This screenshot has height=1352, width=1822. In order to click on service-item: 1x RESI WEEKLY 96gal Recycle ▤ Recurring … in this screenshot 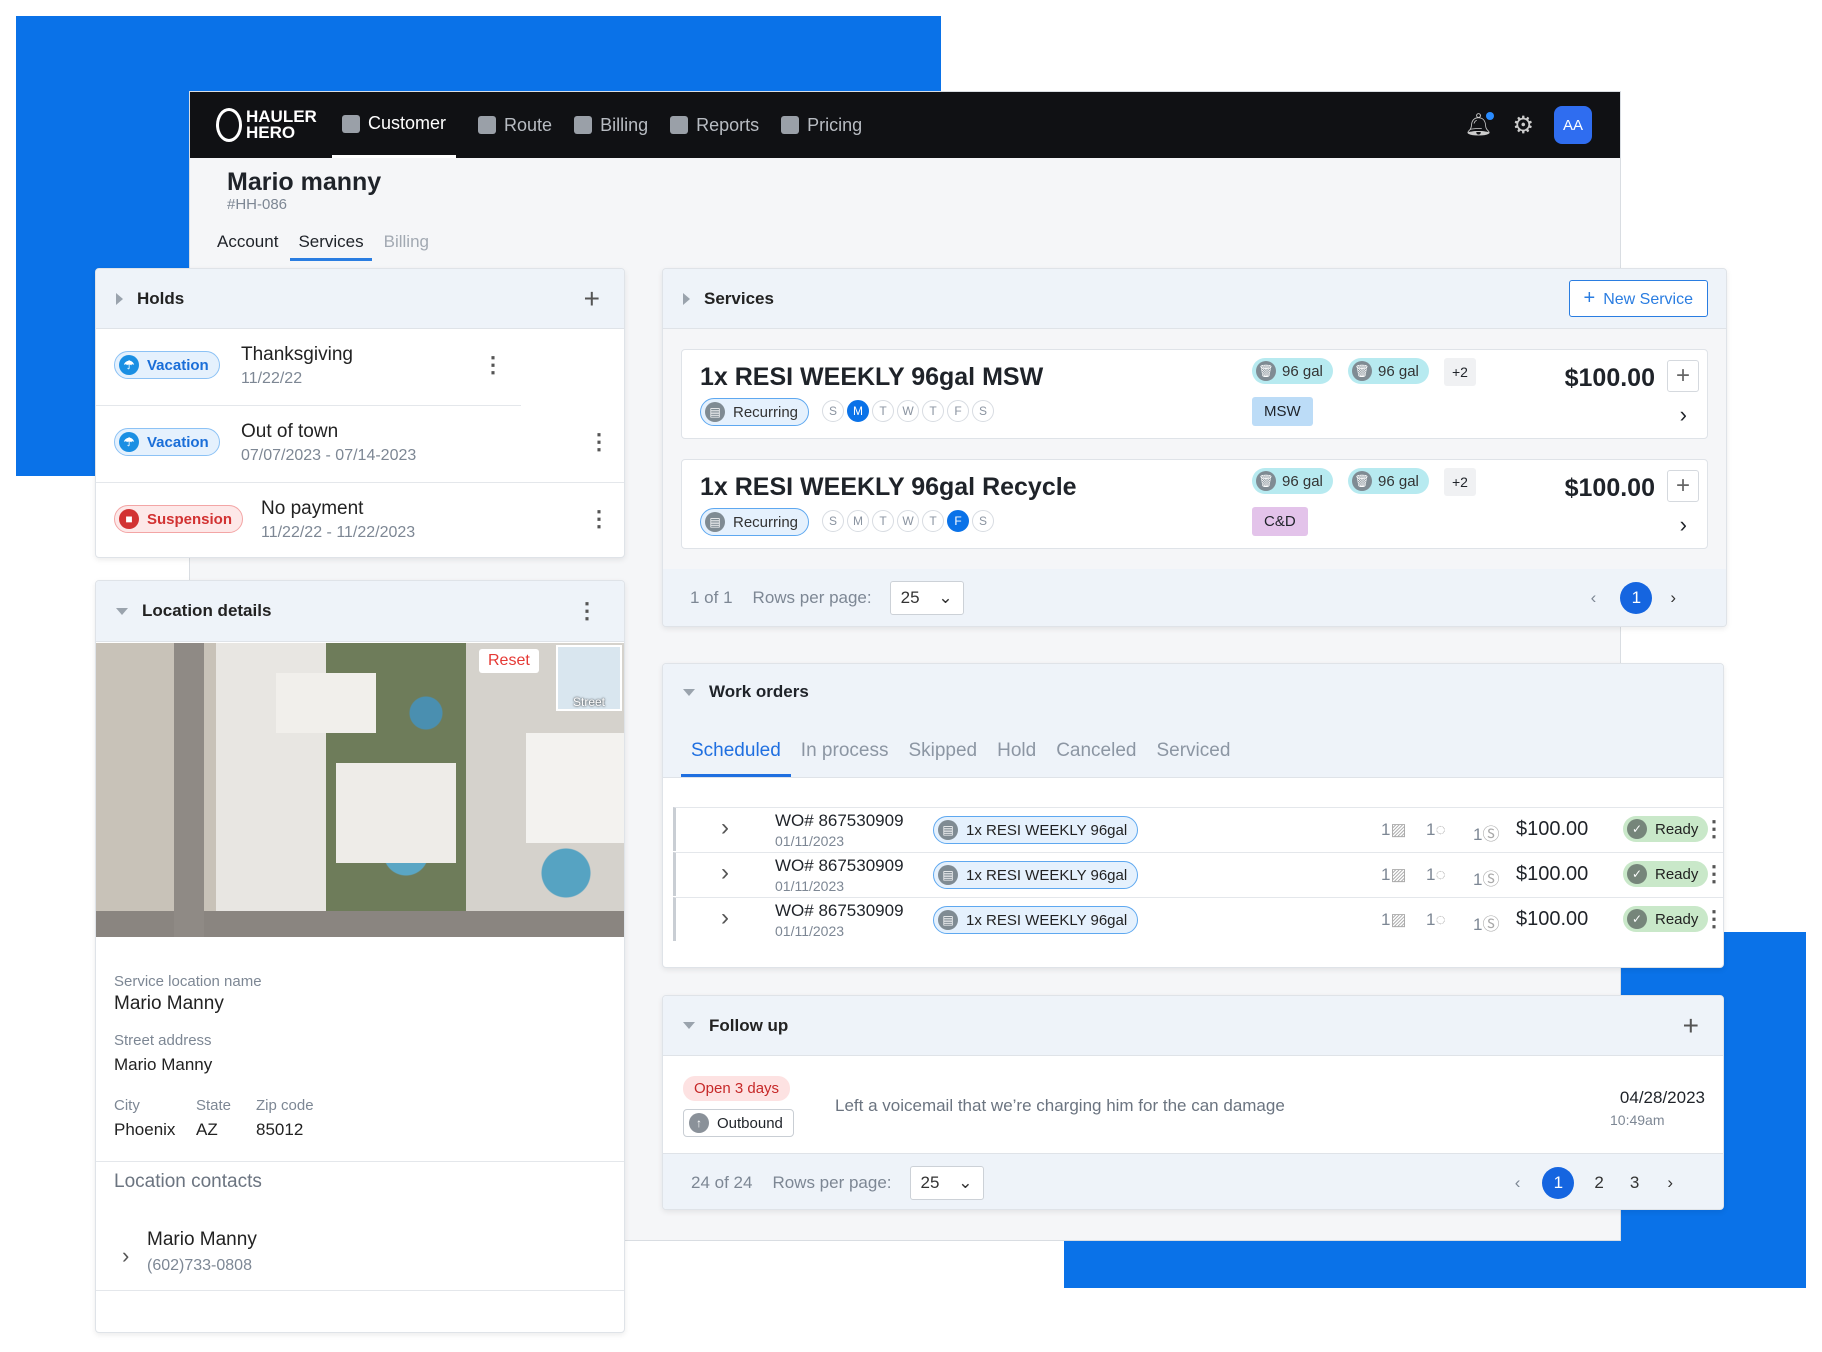, I will do `click(1194, 504)`.